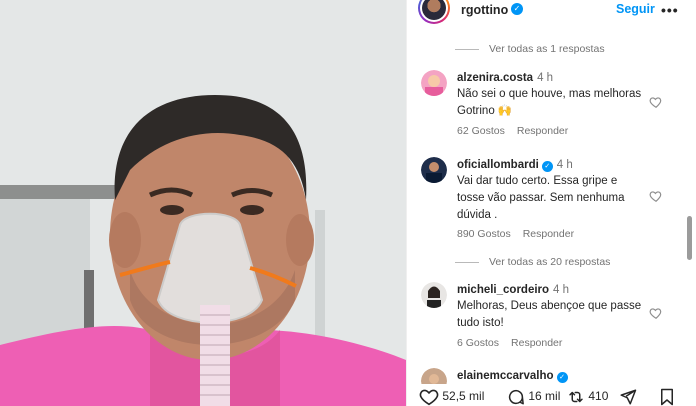 This screenshot has height=406, width=696. I want to click on post-header: rgottino ✓ Seguir •••, so click(551, 12).